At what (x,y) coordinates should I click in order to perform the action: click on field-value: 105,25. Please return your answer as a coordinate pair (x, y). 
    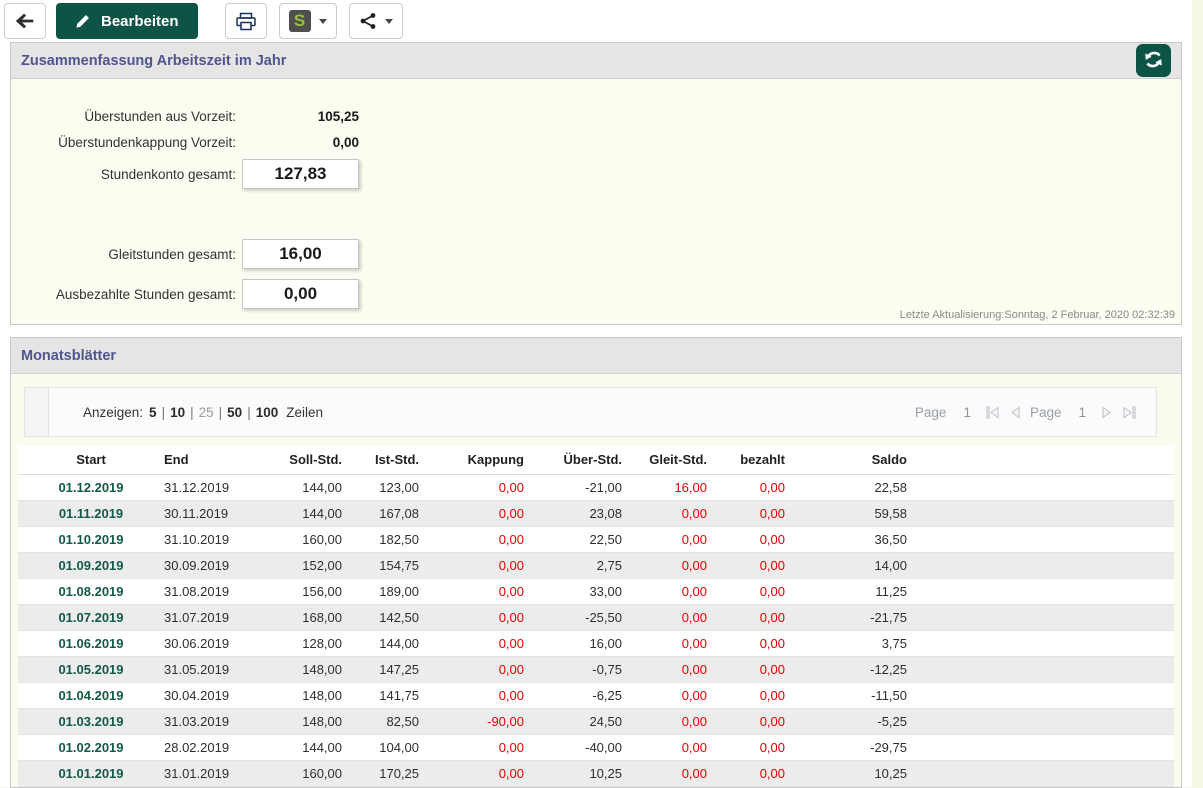
    Looking at the image, I should click on (338, 116).